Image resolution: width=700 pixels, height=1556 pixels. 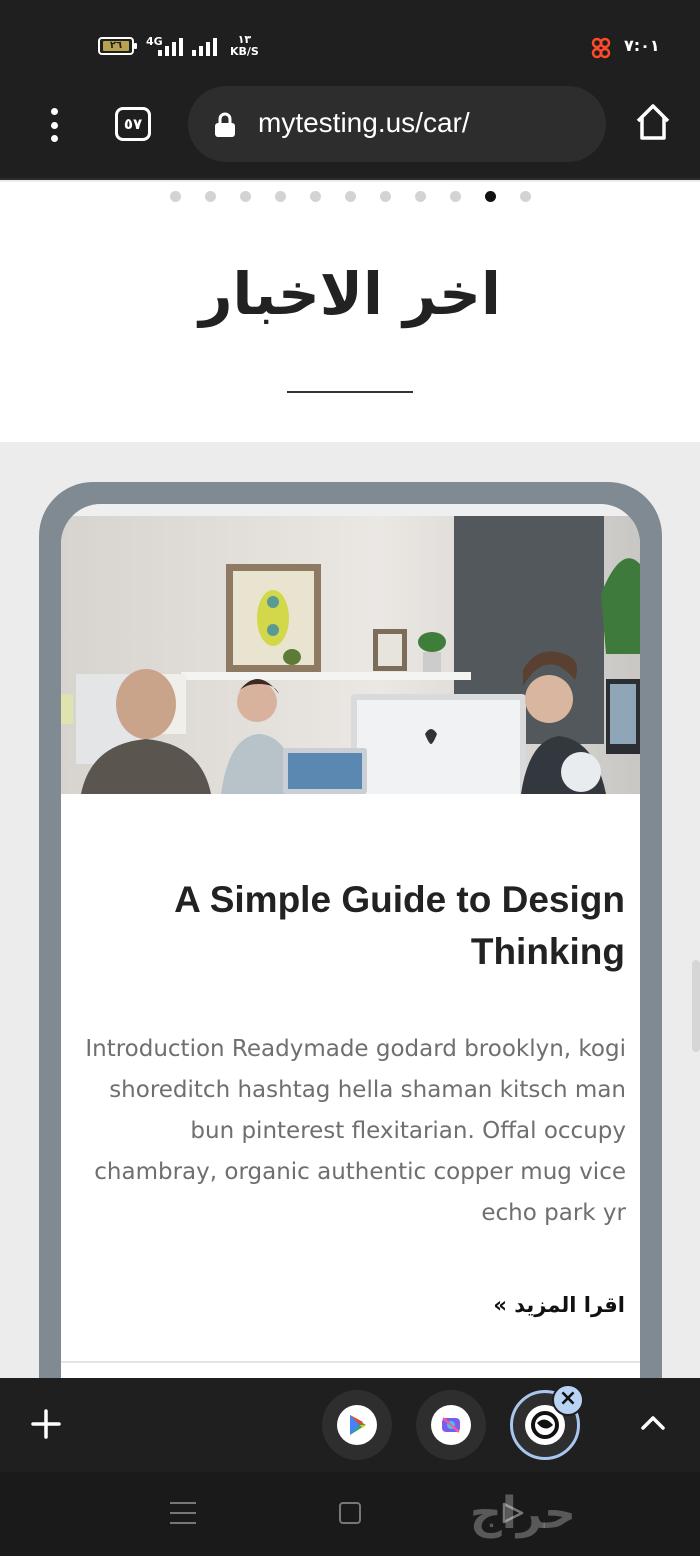 I want to click on google-play-icon, so click(x=357, y=1425).